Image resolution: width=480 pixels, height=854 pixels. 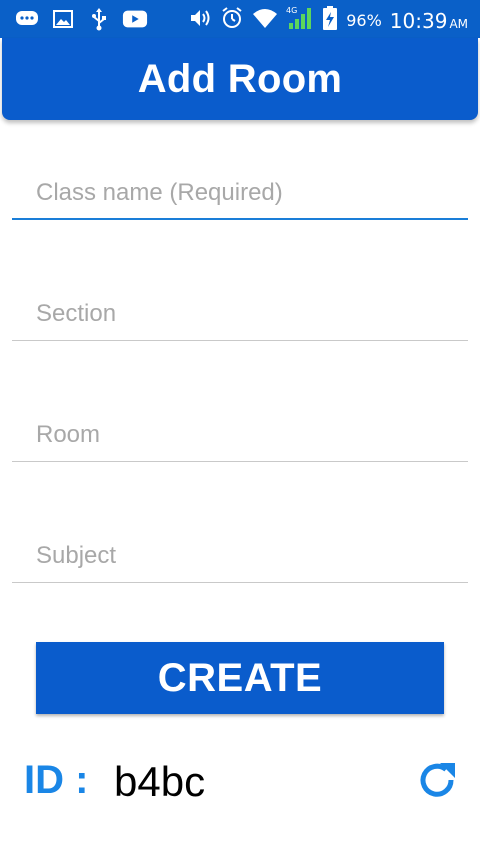 I want to click on wifi-icon, so click(x=265, y=20).